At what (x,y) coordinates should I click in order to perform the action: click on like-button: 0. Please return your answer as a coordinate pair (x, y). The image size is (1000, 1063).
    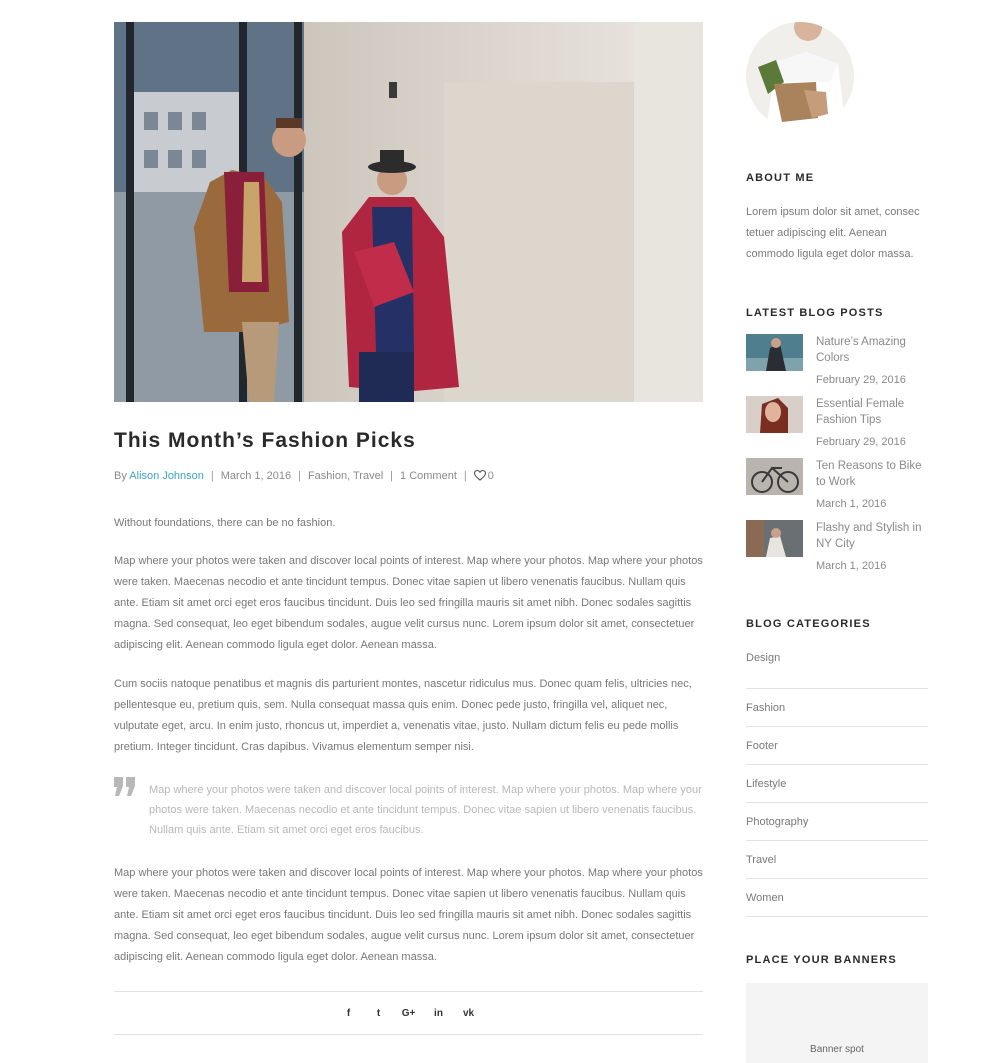
    Looking at the image, I should click on (483, 476).